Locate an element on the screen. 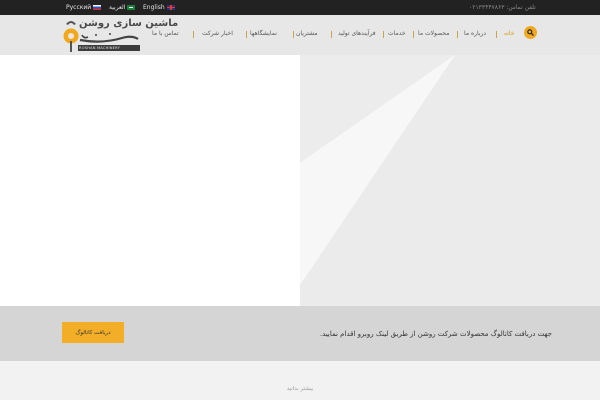  language-arabic: العربية is located at coordinates (122, 7).